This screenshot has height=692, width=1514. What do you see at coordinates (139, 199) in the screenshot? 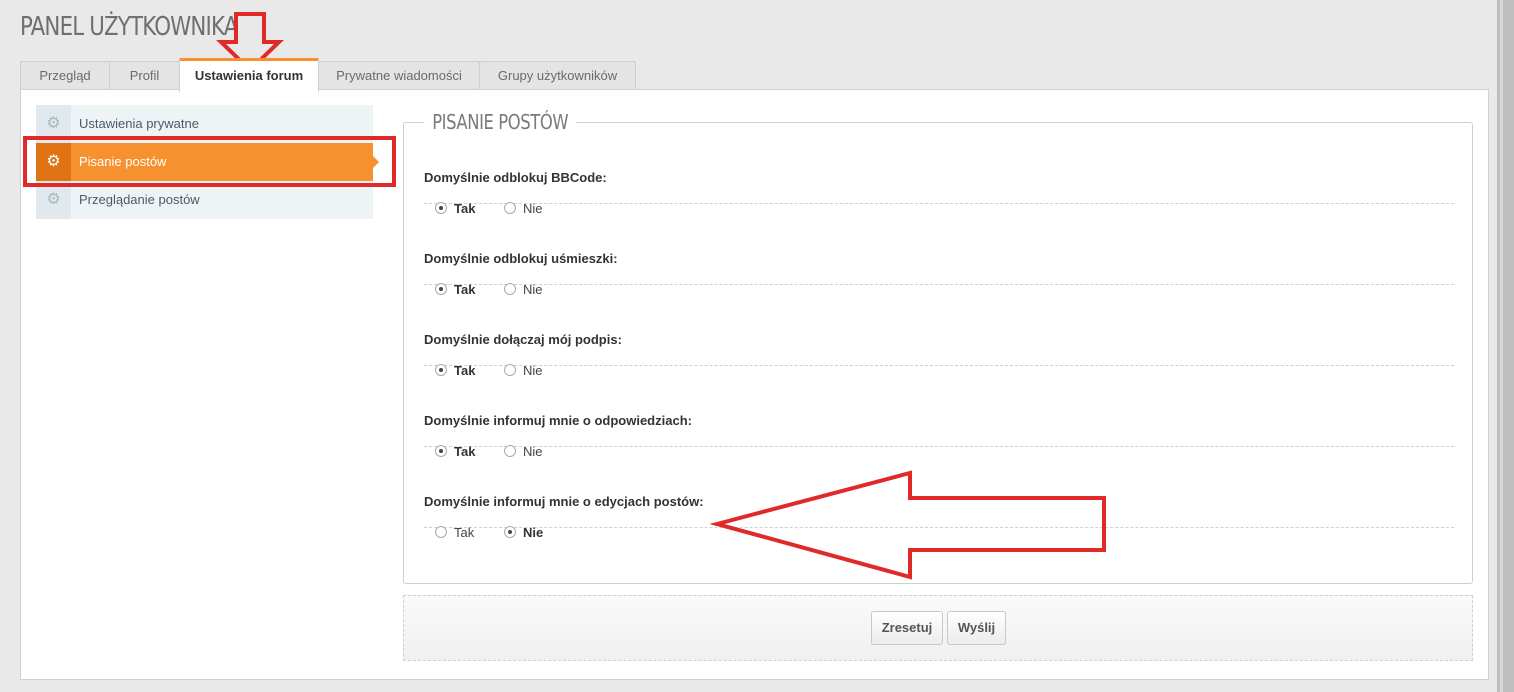
I see `sidebar-item-label: Przeglądanie postów` at bounding box center [139, 199].